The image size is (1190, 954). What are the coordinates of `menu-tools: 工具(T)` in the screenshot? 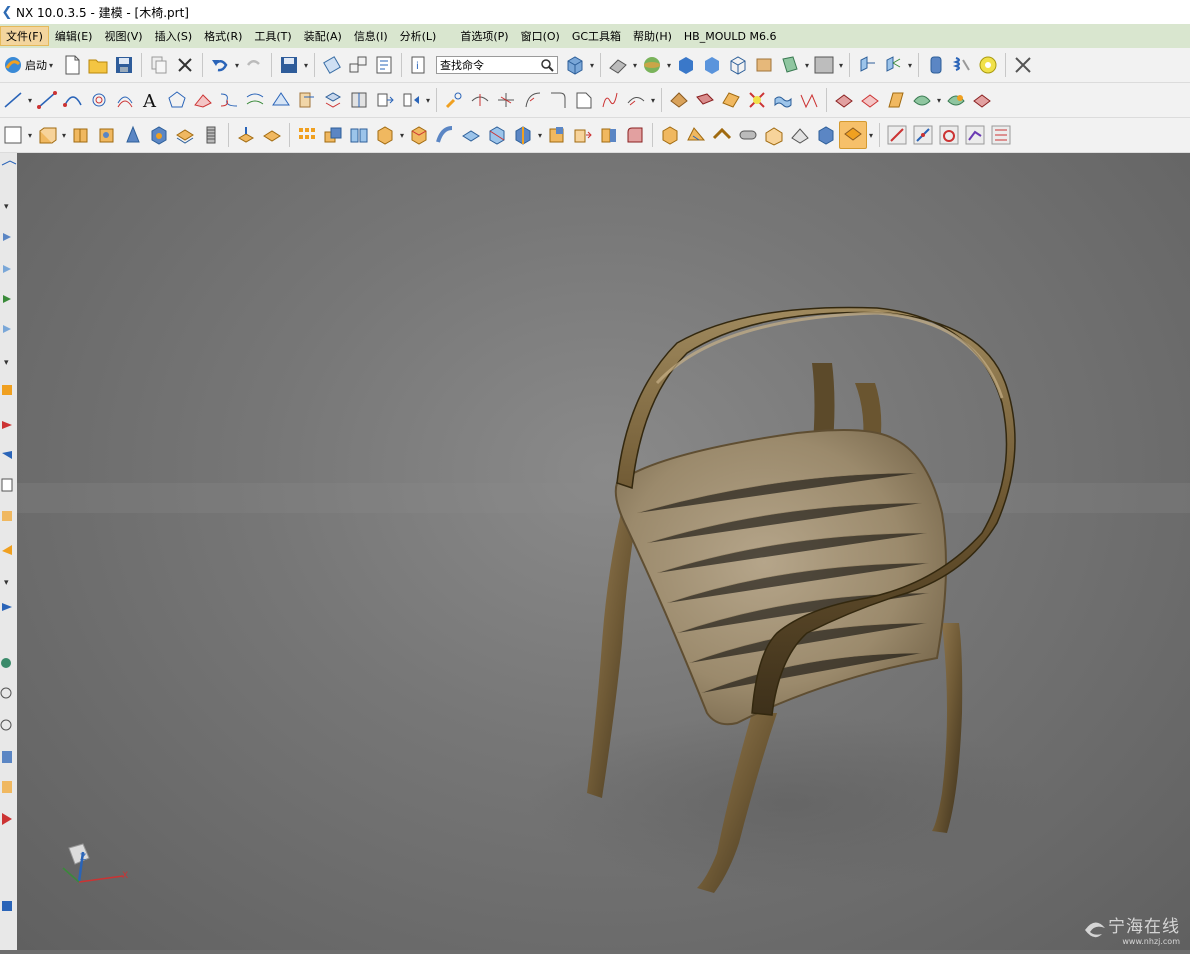 It's located at (272, 36).